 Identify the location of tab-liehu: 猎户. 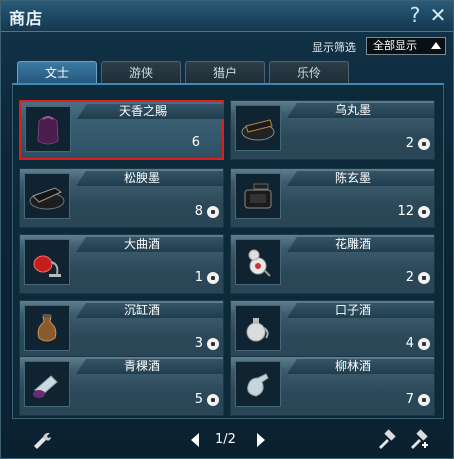
(225, 72).